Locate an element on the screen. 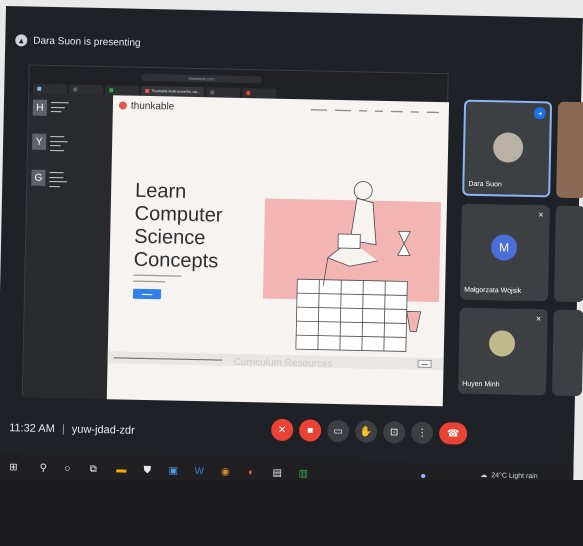 This screenshot has height=546, width=583. item-letter-badge: Y is located at coordinates (39, 141).